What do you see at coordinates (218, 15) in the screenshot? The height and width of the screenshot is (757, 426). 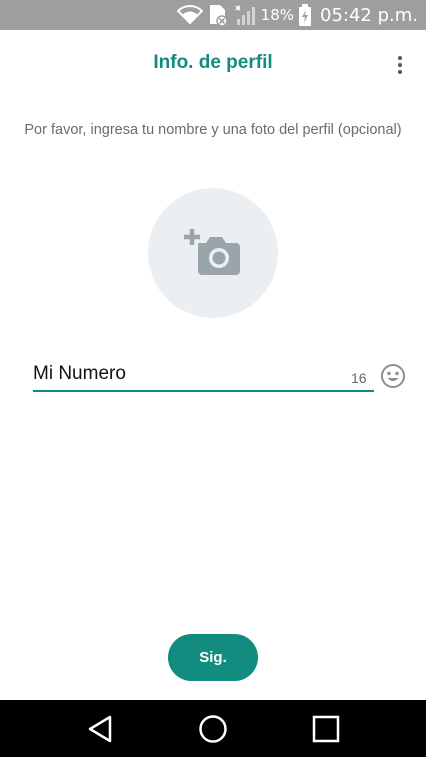 I see `sim-card-icon` at bounding box center [218, 15].